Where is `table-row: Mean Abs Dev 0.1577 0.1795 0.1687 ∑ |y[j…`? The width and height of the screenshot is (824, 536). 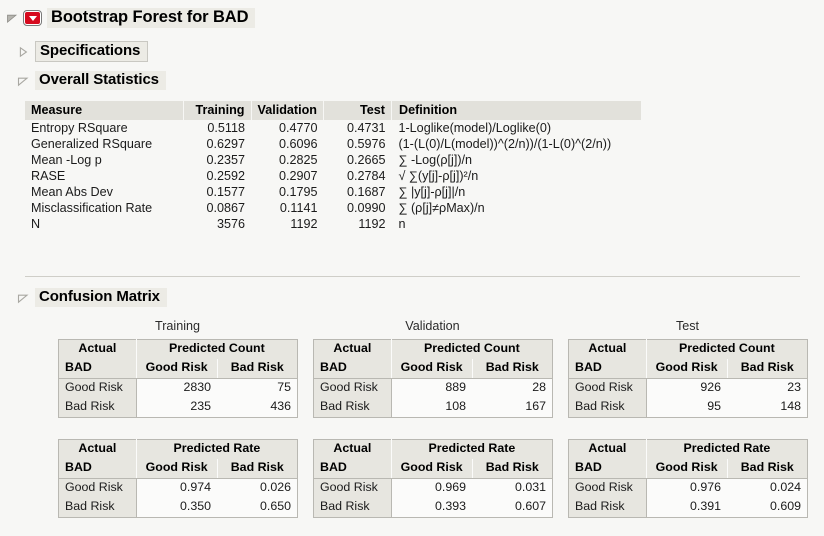
table-row: Mean Abs Dev 0.1577 0.1795 0.1687 ∑ |y[j… is located at coordinates (333, 192).